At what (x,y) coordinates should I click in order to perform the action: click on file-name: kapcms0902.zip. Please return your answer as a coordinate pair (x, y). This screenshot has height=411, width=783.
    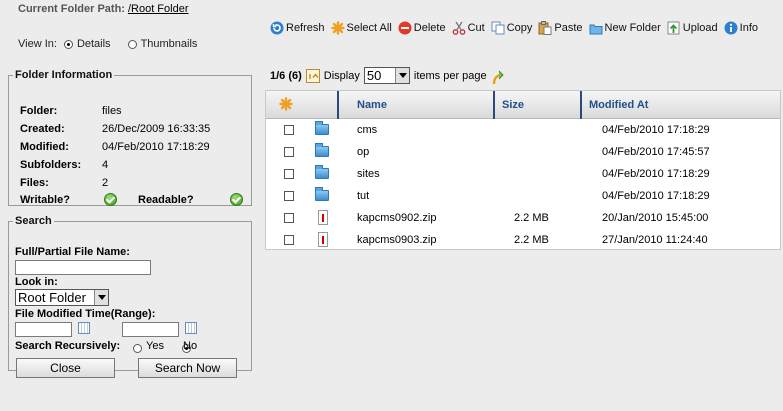
    Looking at the image, I should click on (397, 218).